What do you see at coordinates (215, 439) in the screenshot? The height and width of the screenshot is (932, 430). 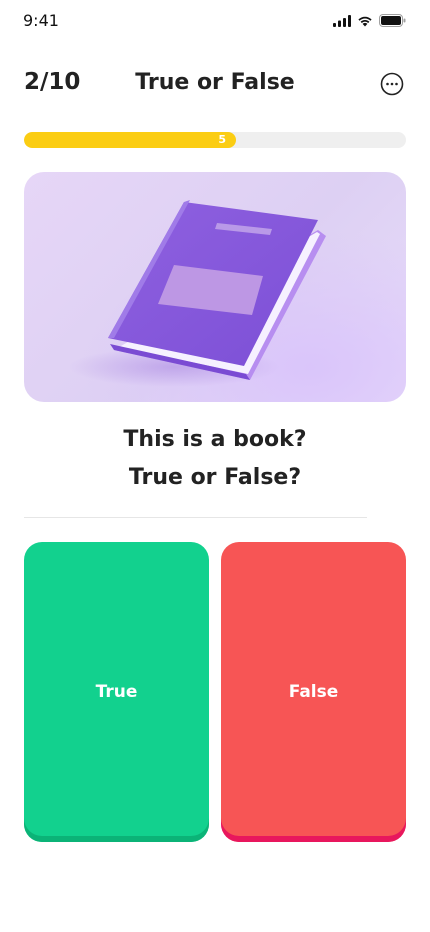 I see `question-line-1: This is a book?` at bounding box center [215, 439].